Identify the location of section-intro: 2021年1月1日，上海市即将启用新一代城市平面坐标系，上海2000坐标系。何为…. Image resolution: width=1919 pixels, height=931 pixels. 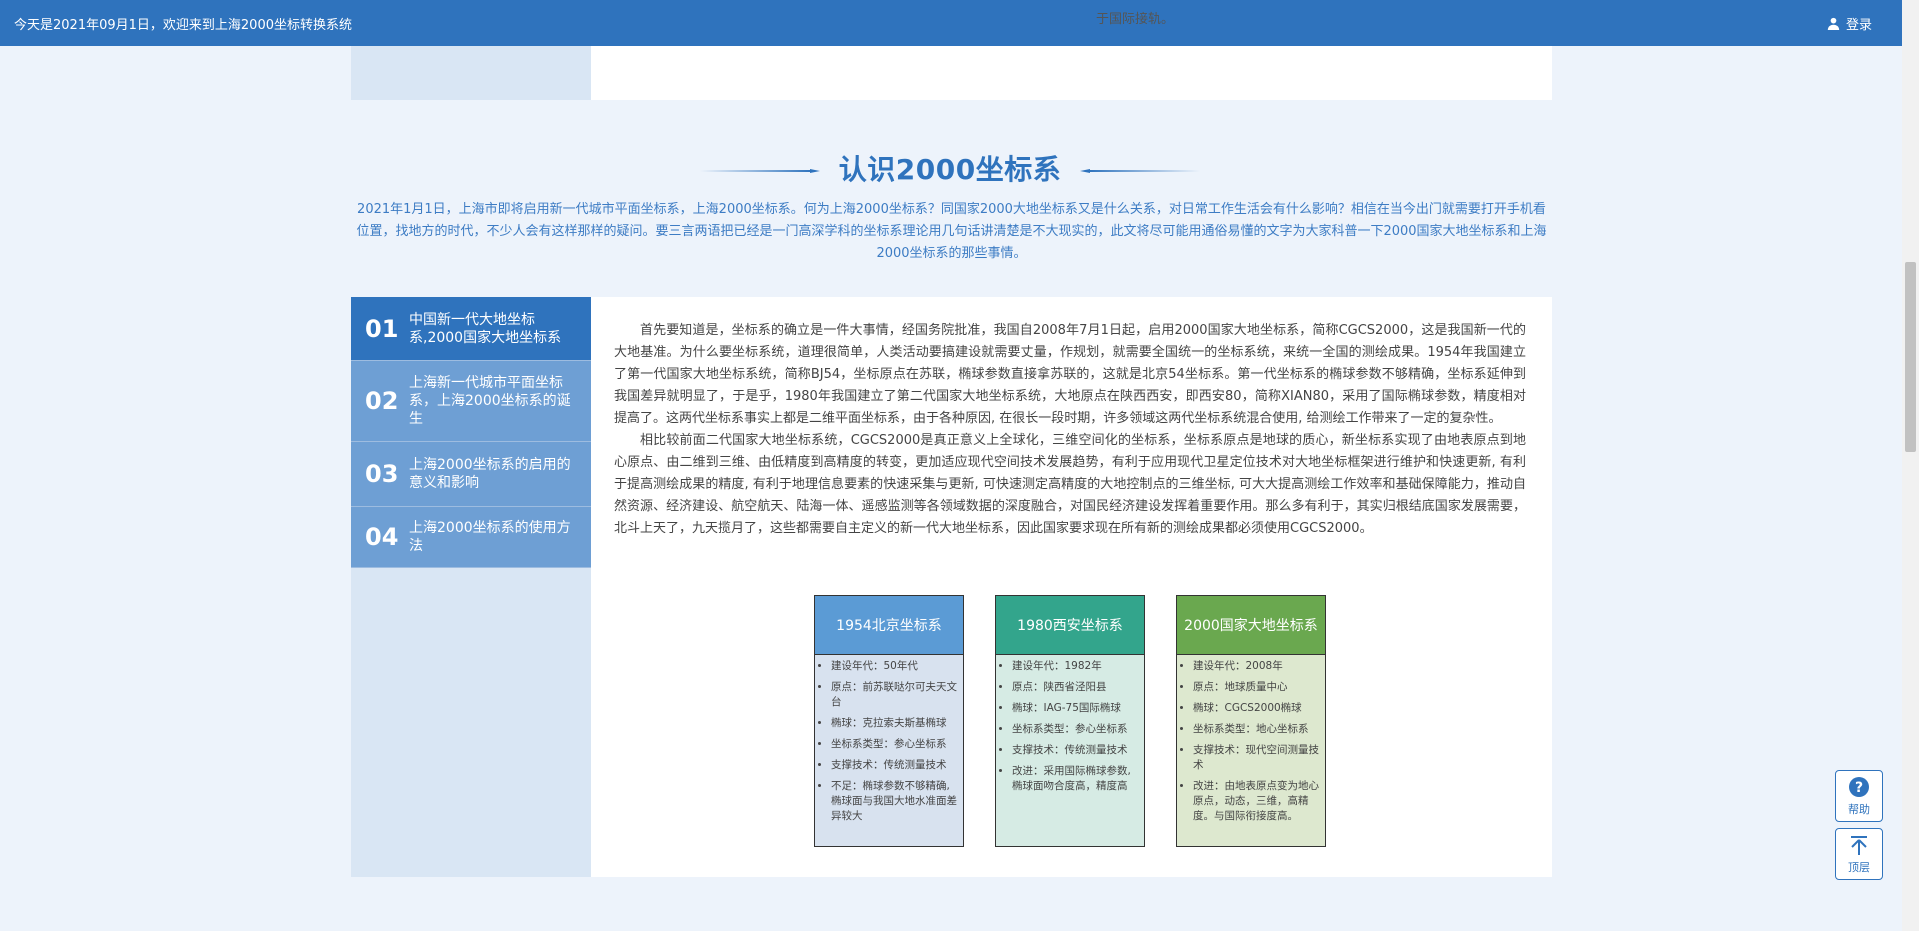
(951, 231).